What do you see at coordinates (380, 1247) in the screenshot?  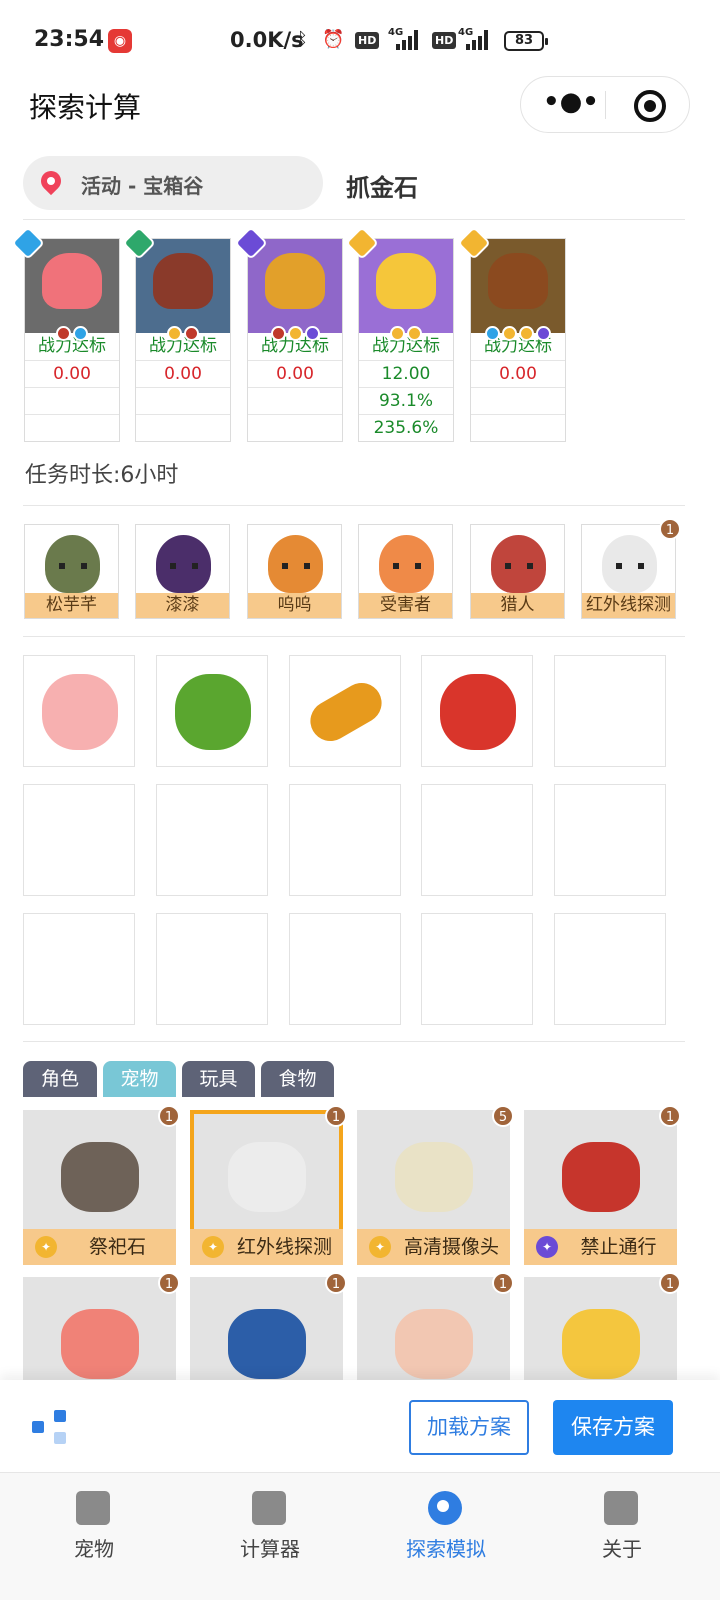 I see `rank-icon: ✦` at bounding box center [380, 1247].